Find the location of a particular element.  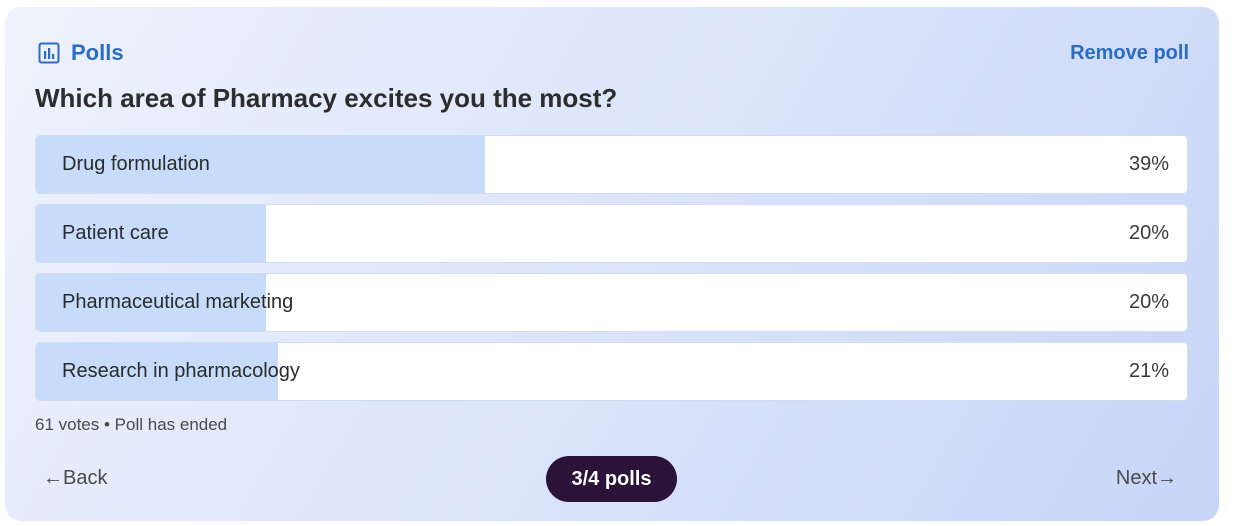

bar-chart-icon is located at coordinates (49, 53).